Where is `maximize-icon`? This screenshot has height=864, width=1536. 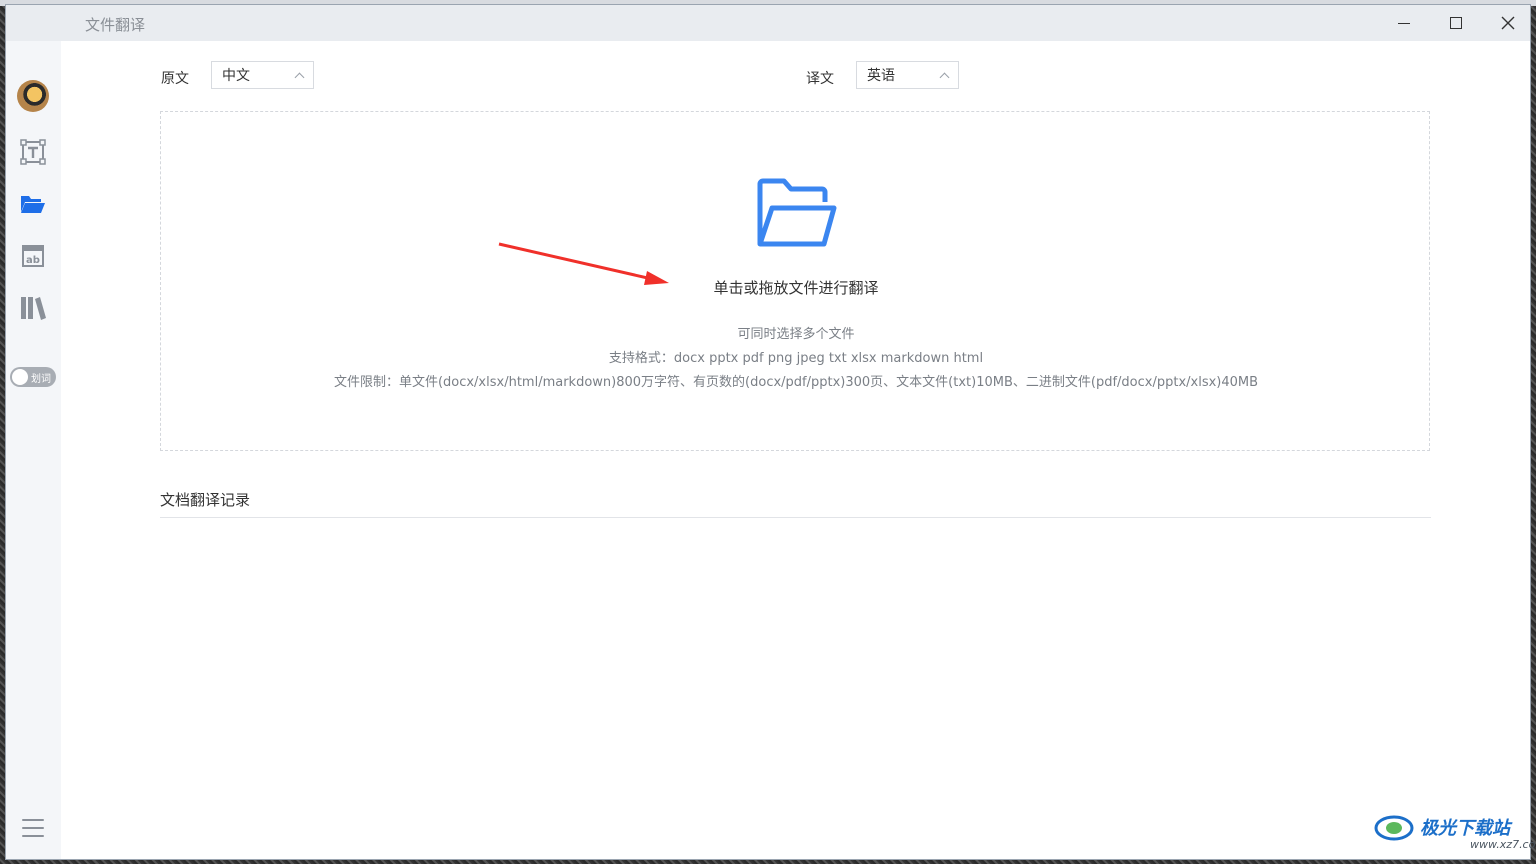 maximize-icon is located at coordinates (1456, 23).